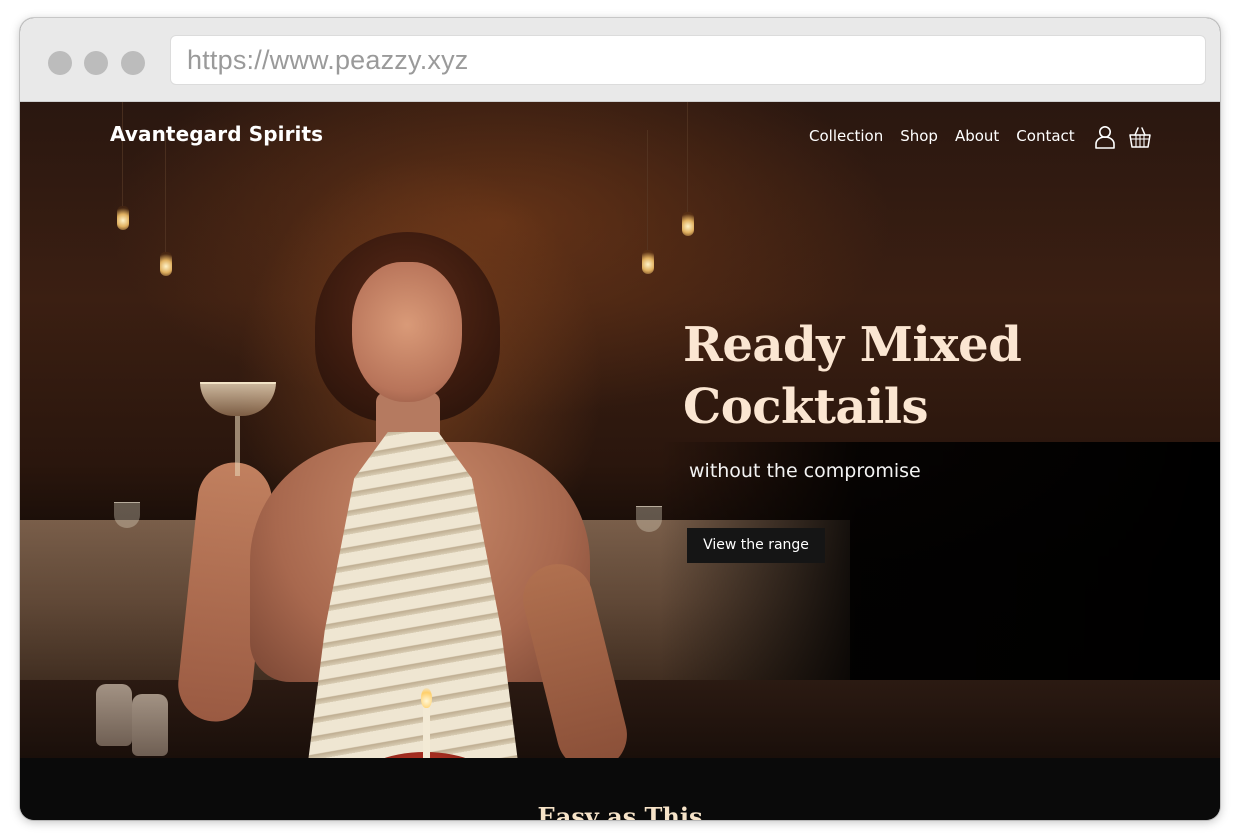 The width and height of the screenshot is (1240, 840). What do you see at coordinates (620, 811) in the screenshot?
I see `section-title: Easy as This` at bounding box center [620, 811].